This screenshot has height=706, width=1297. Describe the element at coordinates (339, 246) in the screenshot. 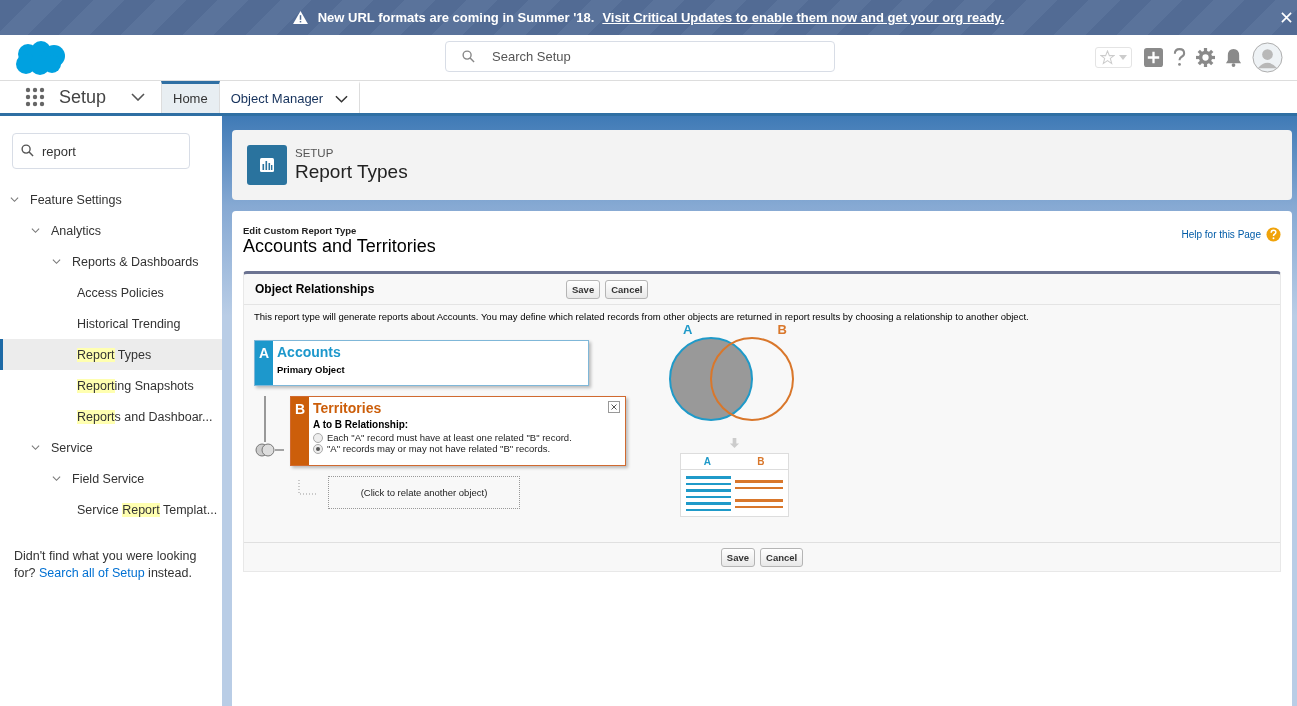

I see `record-title: Accounts and Territories` at that location.